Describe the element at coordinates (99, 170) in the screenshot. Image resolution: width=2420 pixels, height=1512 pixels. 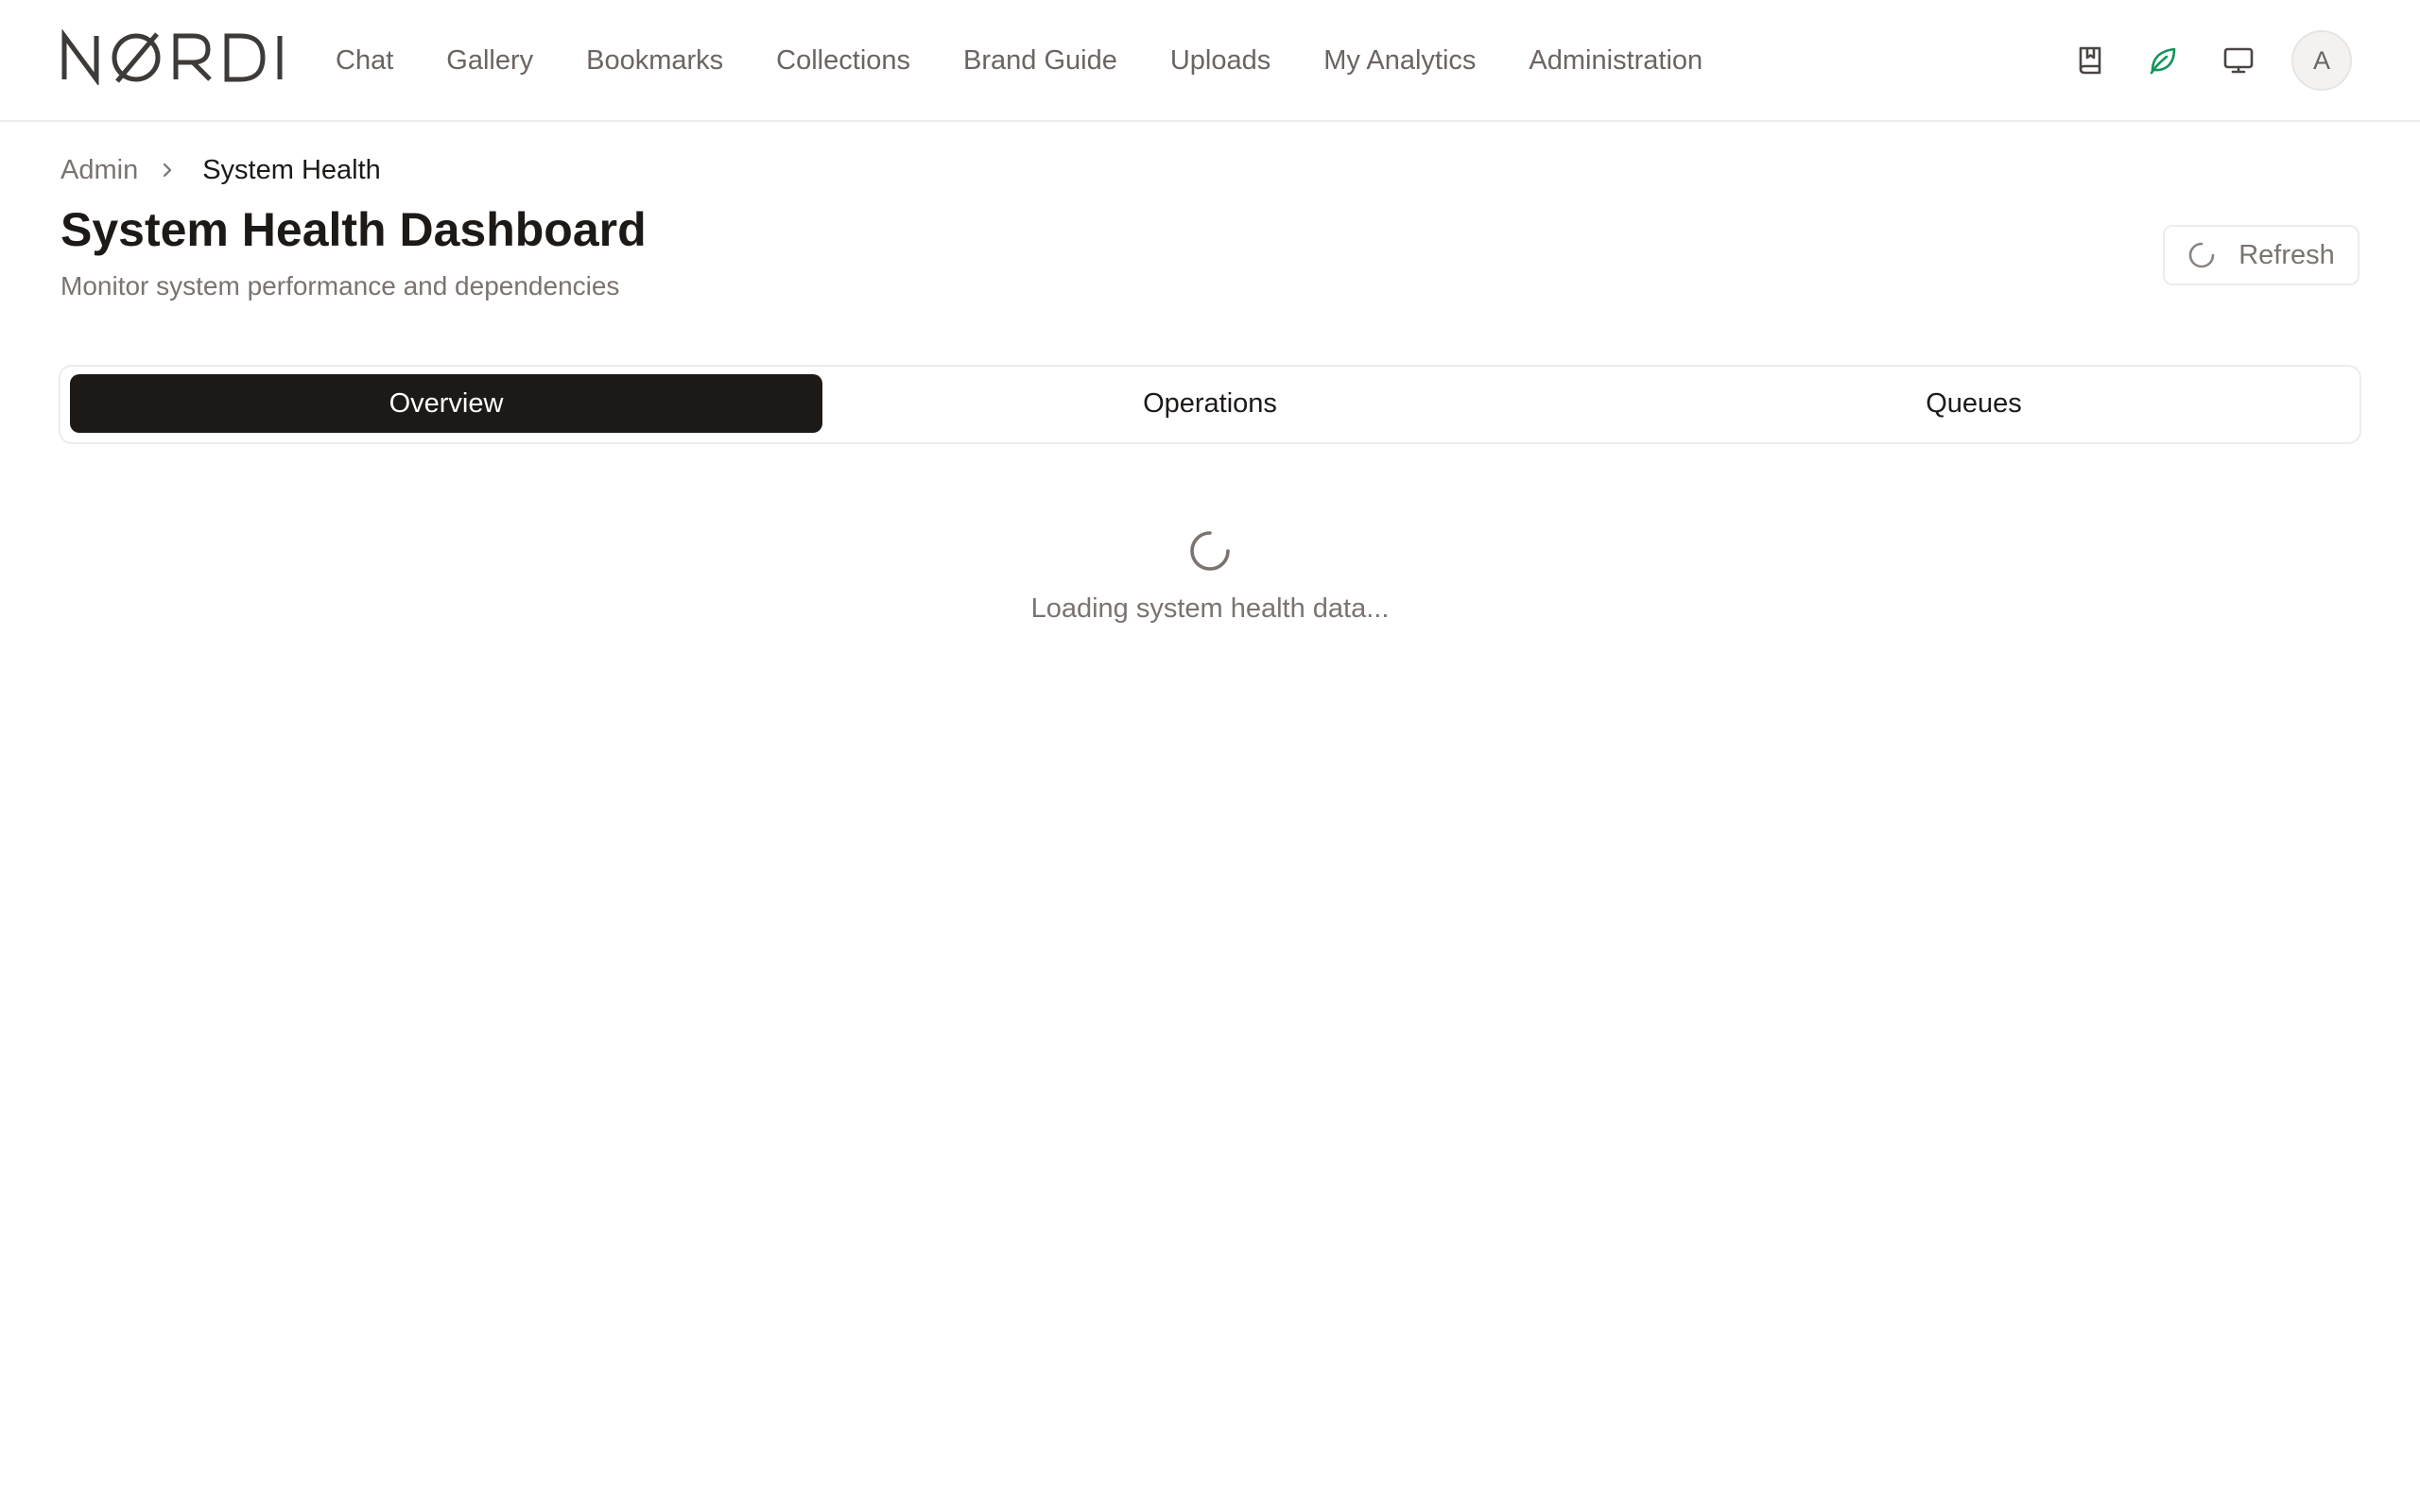
I see `breadcrumb-admin: Admin` at that location.